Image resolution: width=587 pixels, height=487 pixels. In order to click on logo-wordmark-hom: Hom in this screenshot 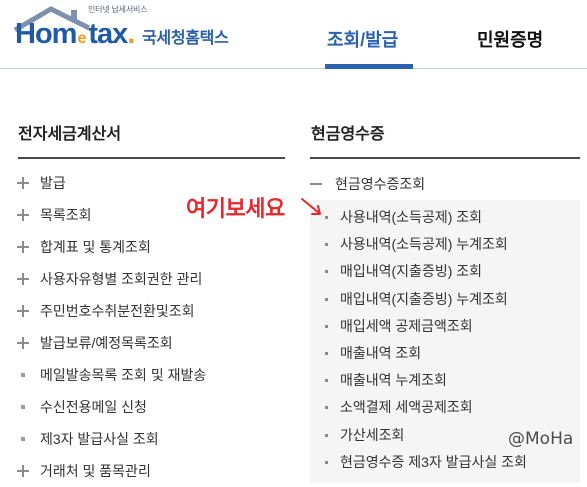, I will do `click(46, 34)`.